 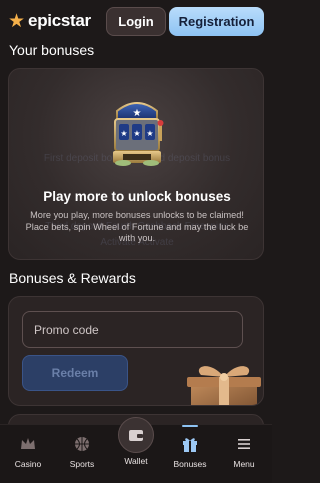 What do you see at coordinates (224, 385) in the screenshot?
I see `gift-box-icon` at bounding box center [224, 385].